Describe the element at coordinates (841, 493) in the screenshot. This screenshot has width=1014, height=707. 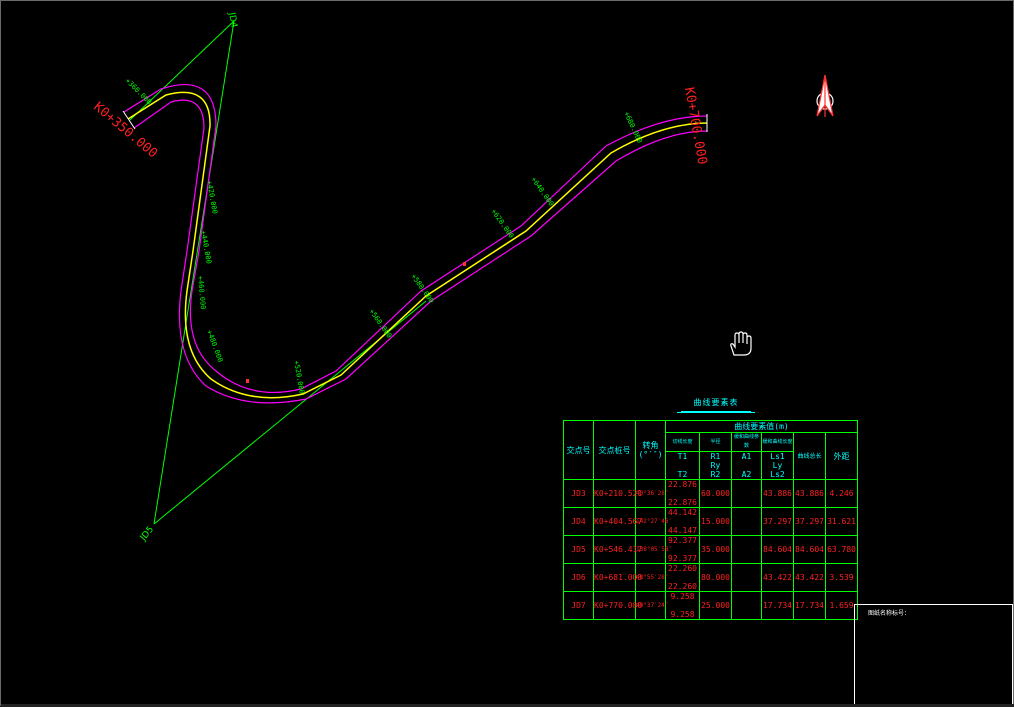
I see `cell-e: 4.246` at that location.